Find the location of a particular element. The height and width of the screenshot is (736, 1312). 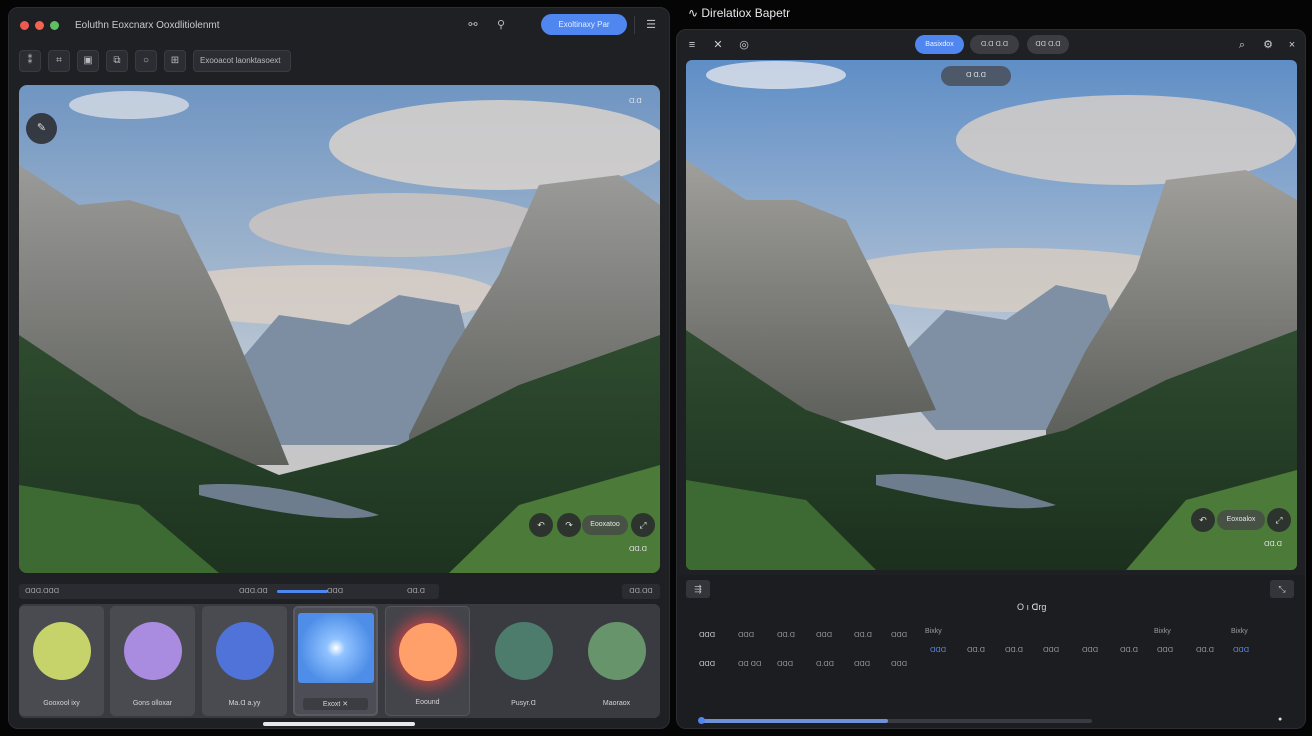

menu-icon: ☰ is located at coordinates (651, 25).